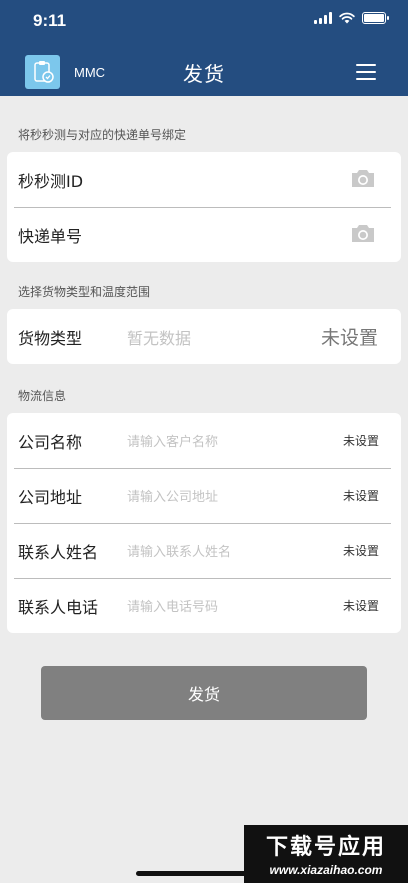 This screenshot has width=408, height=883. What do you see at coordinates (349, 336) in the screenshot?
I see `goods-type-status: 未设置` at bounding box center [349, 336].